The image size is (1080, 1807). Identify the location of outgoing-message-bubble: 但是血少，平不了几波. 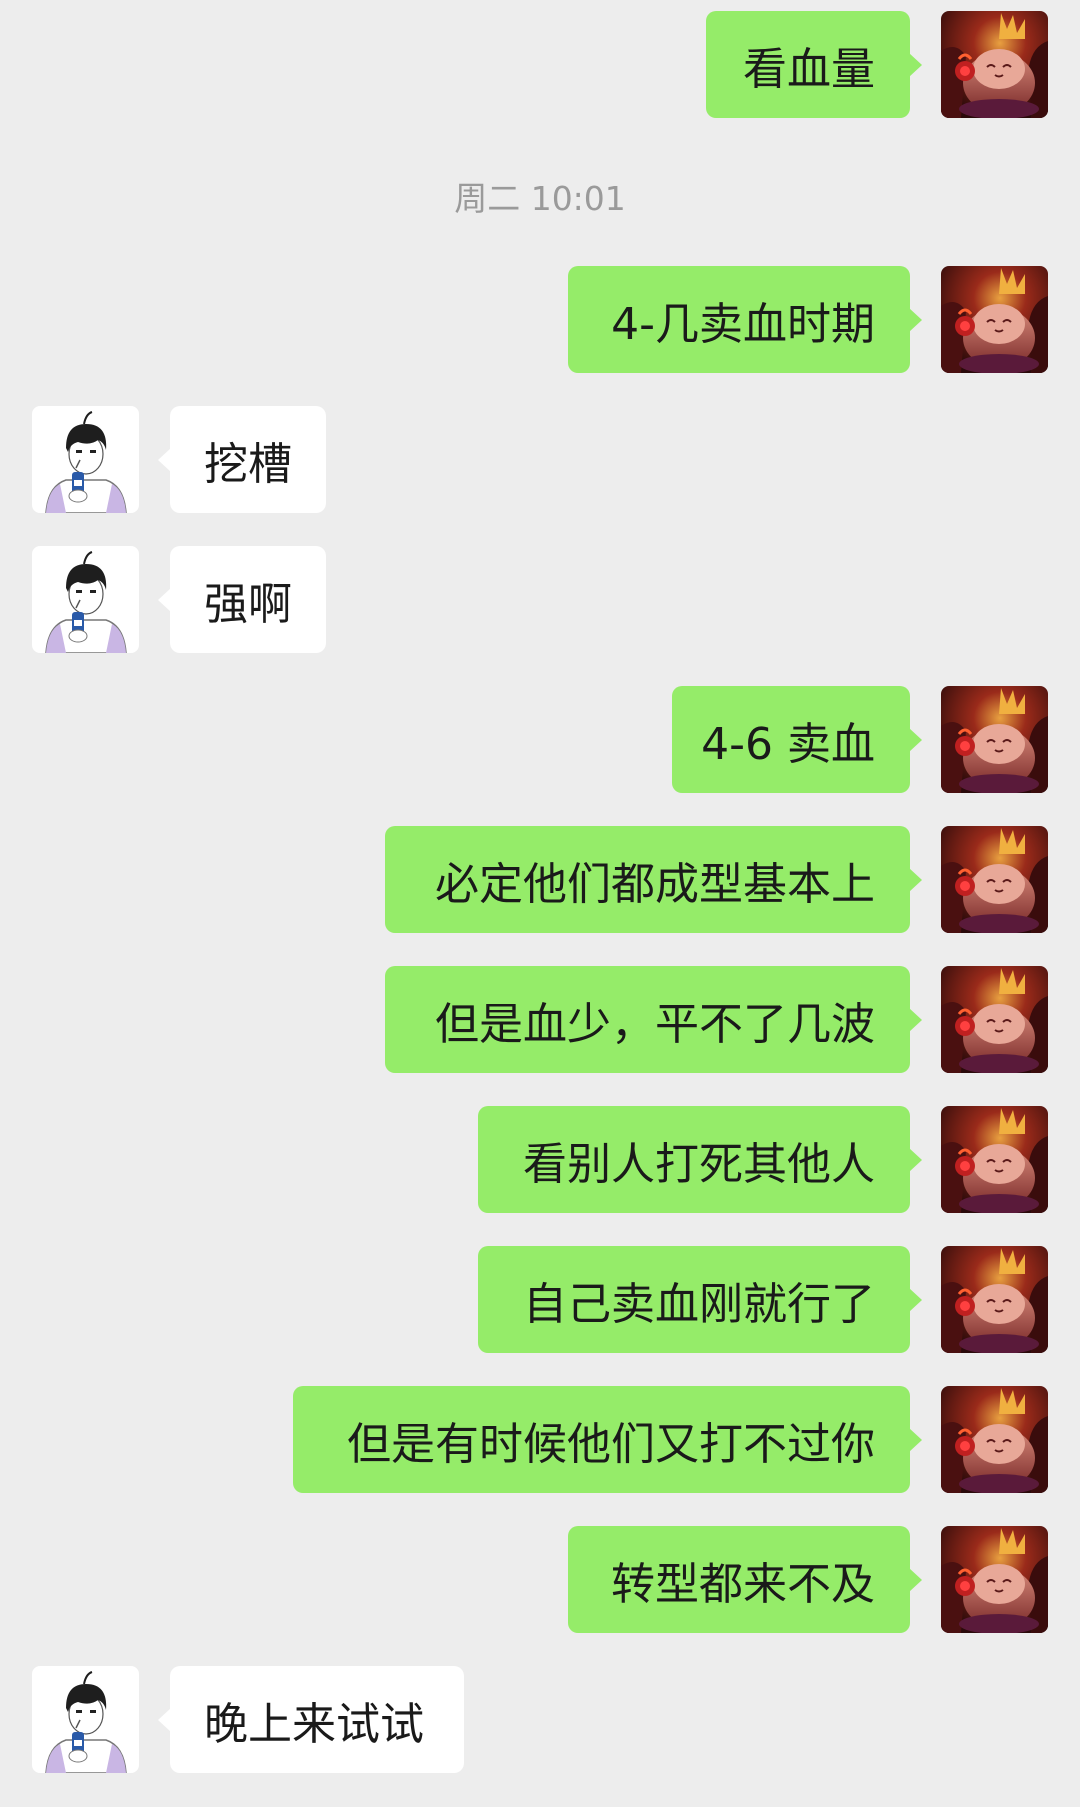
(653, 1019).